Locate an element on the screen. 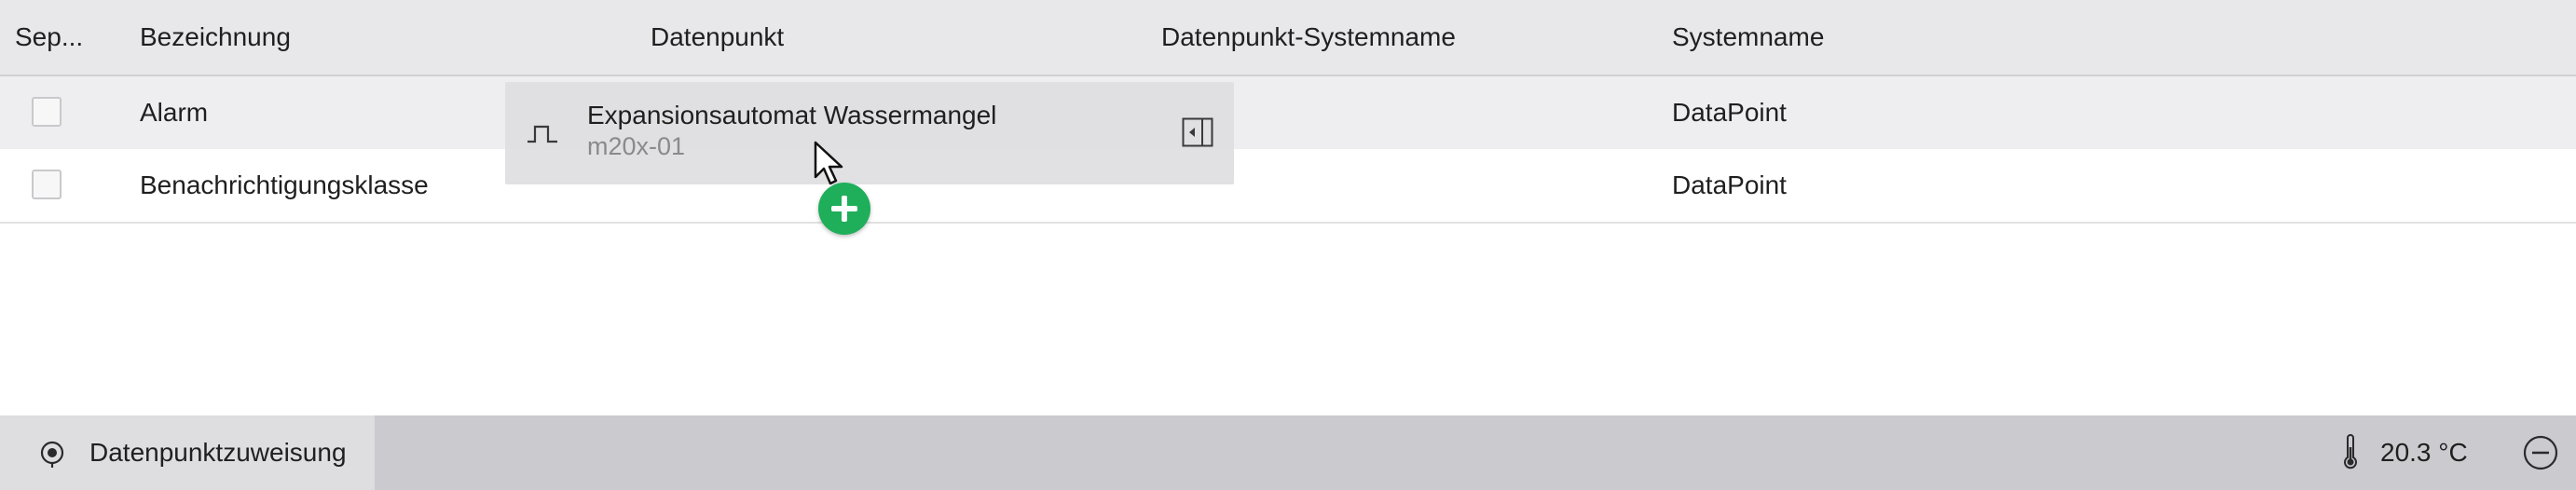 This screenshot has width=2576, height=490. drag-preview: Expansionsautomat Wassermangel m20x-01 is located at coordinates (869, 133).